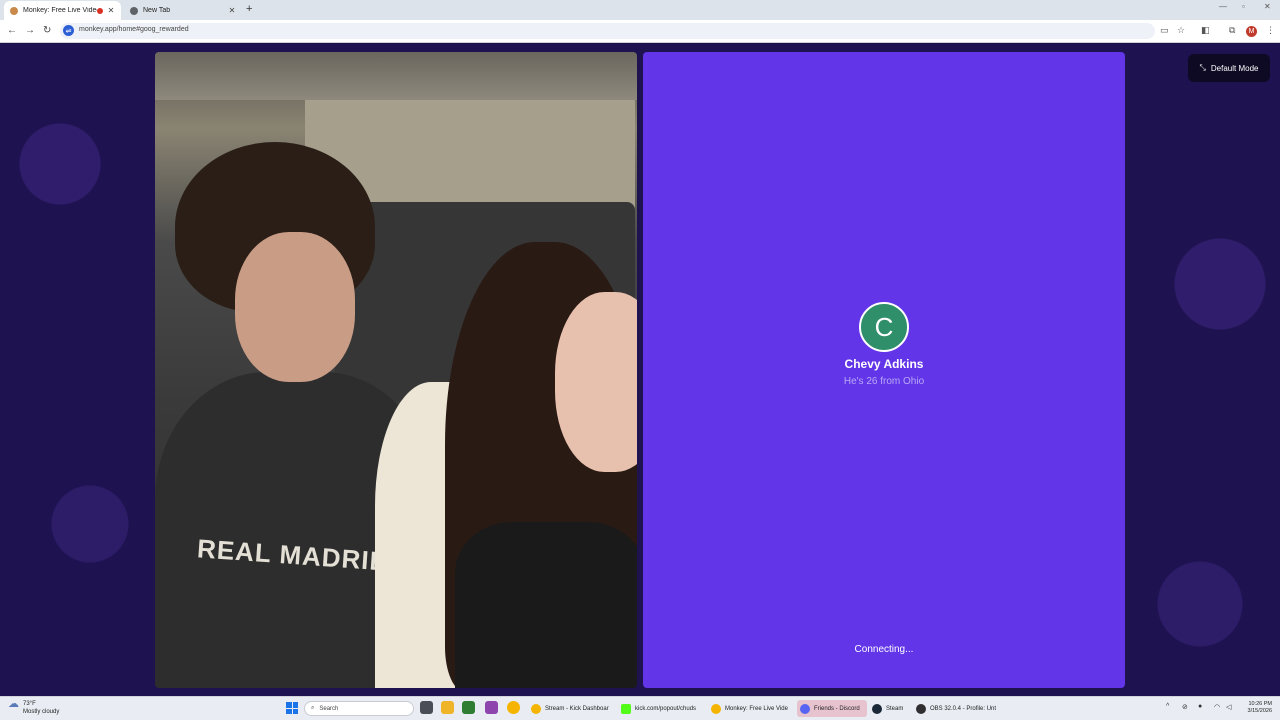 Image resolution: width=1280 pixels, height=720 pixels. I want to click on background-shelf, so click(396, 76).